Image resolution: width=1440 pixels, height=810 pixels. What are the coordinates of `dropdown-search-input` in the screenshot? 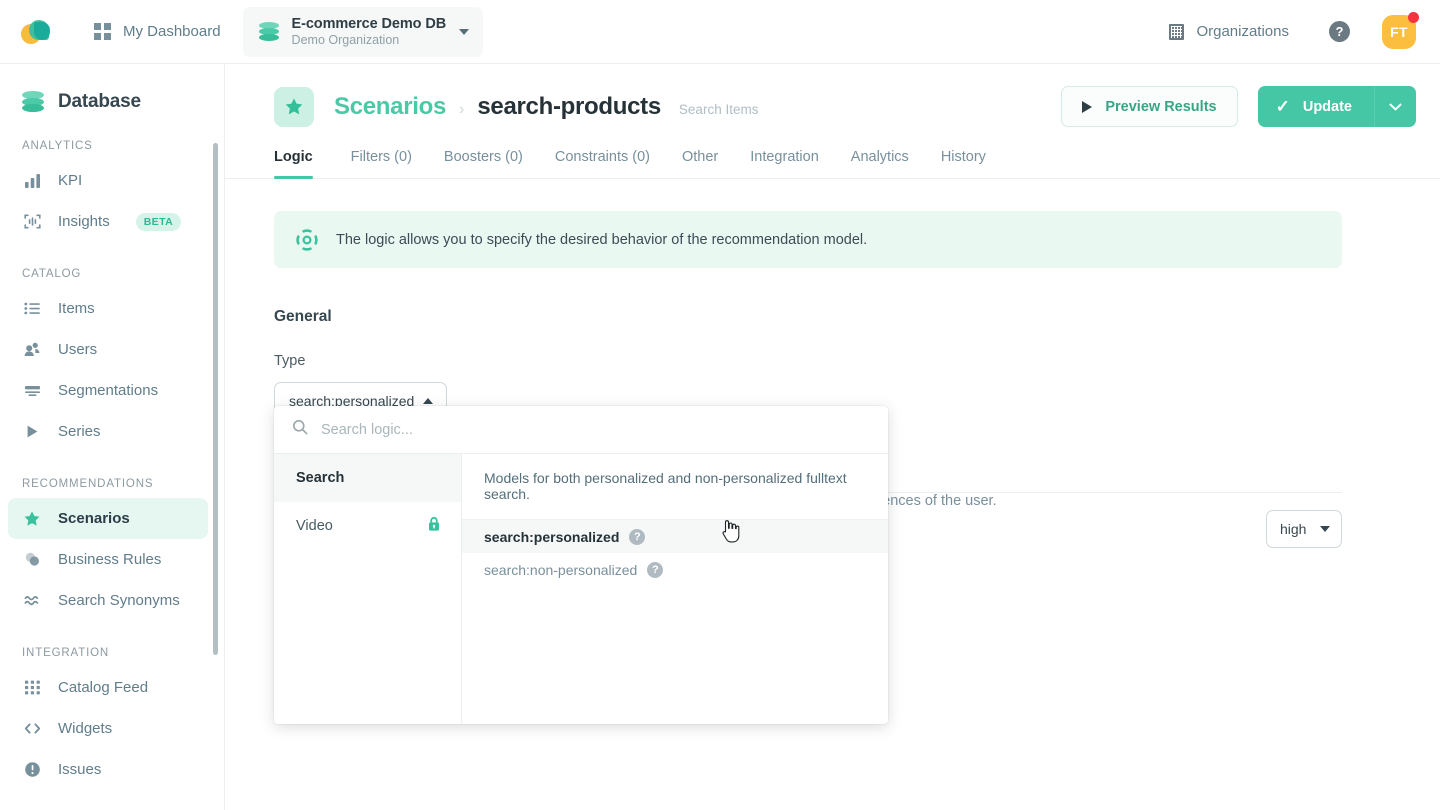 It's located at (595, 429).